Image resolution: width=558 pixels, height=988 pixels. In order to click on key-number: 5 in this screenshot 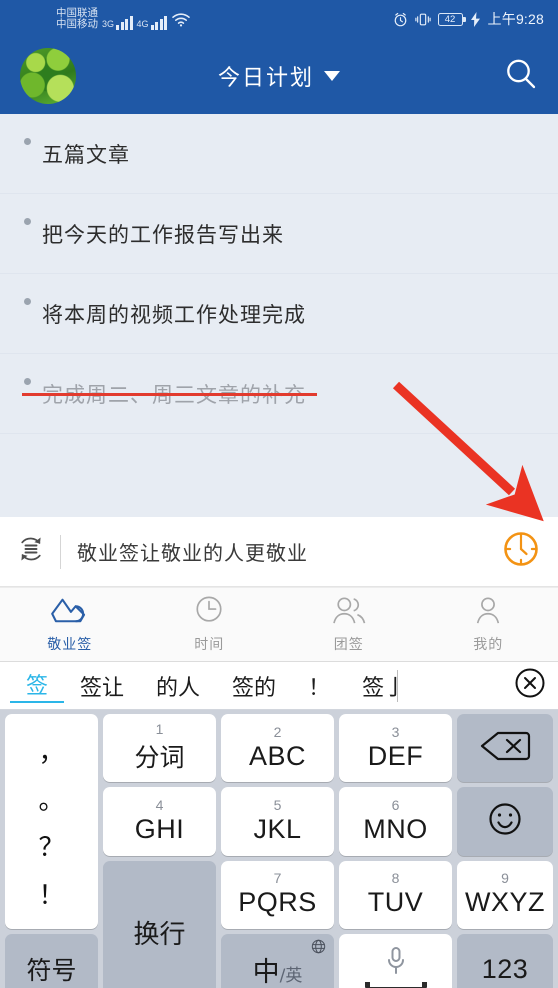, I will do `click(277, 804)`.